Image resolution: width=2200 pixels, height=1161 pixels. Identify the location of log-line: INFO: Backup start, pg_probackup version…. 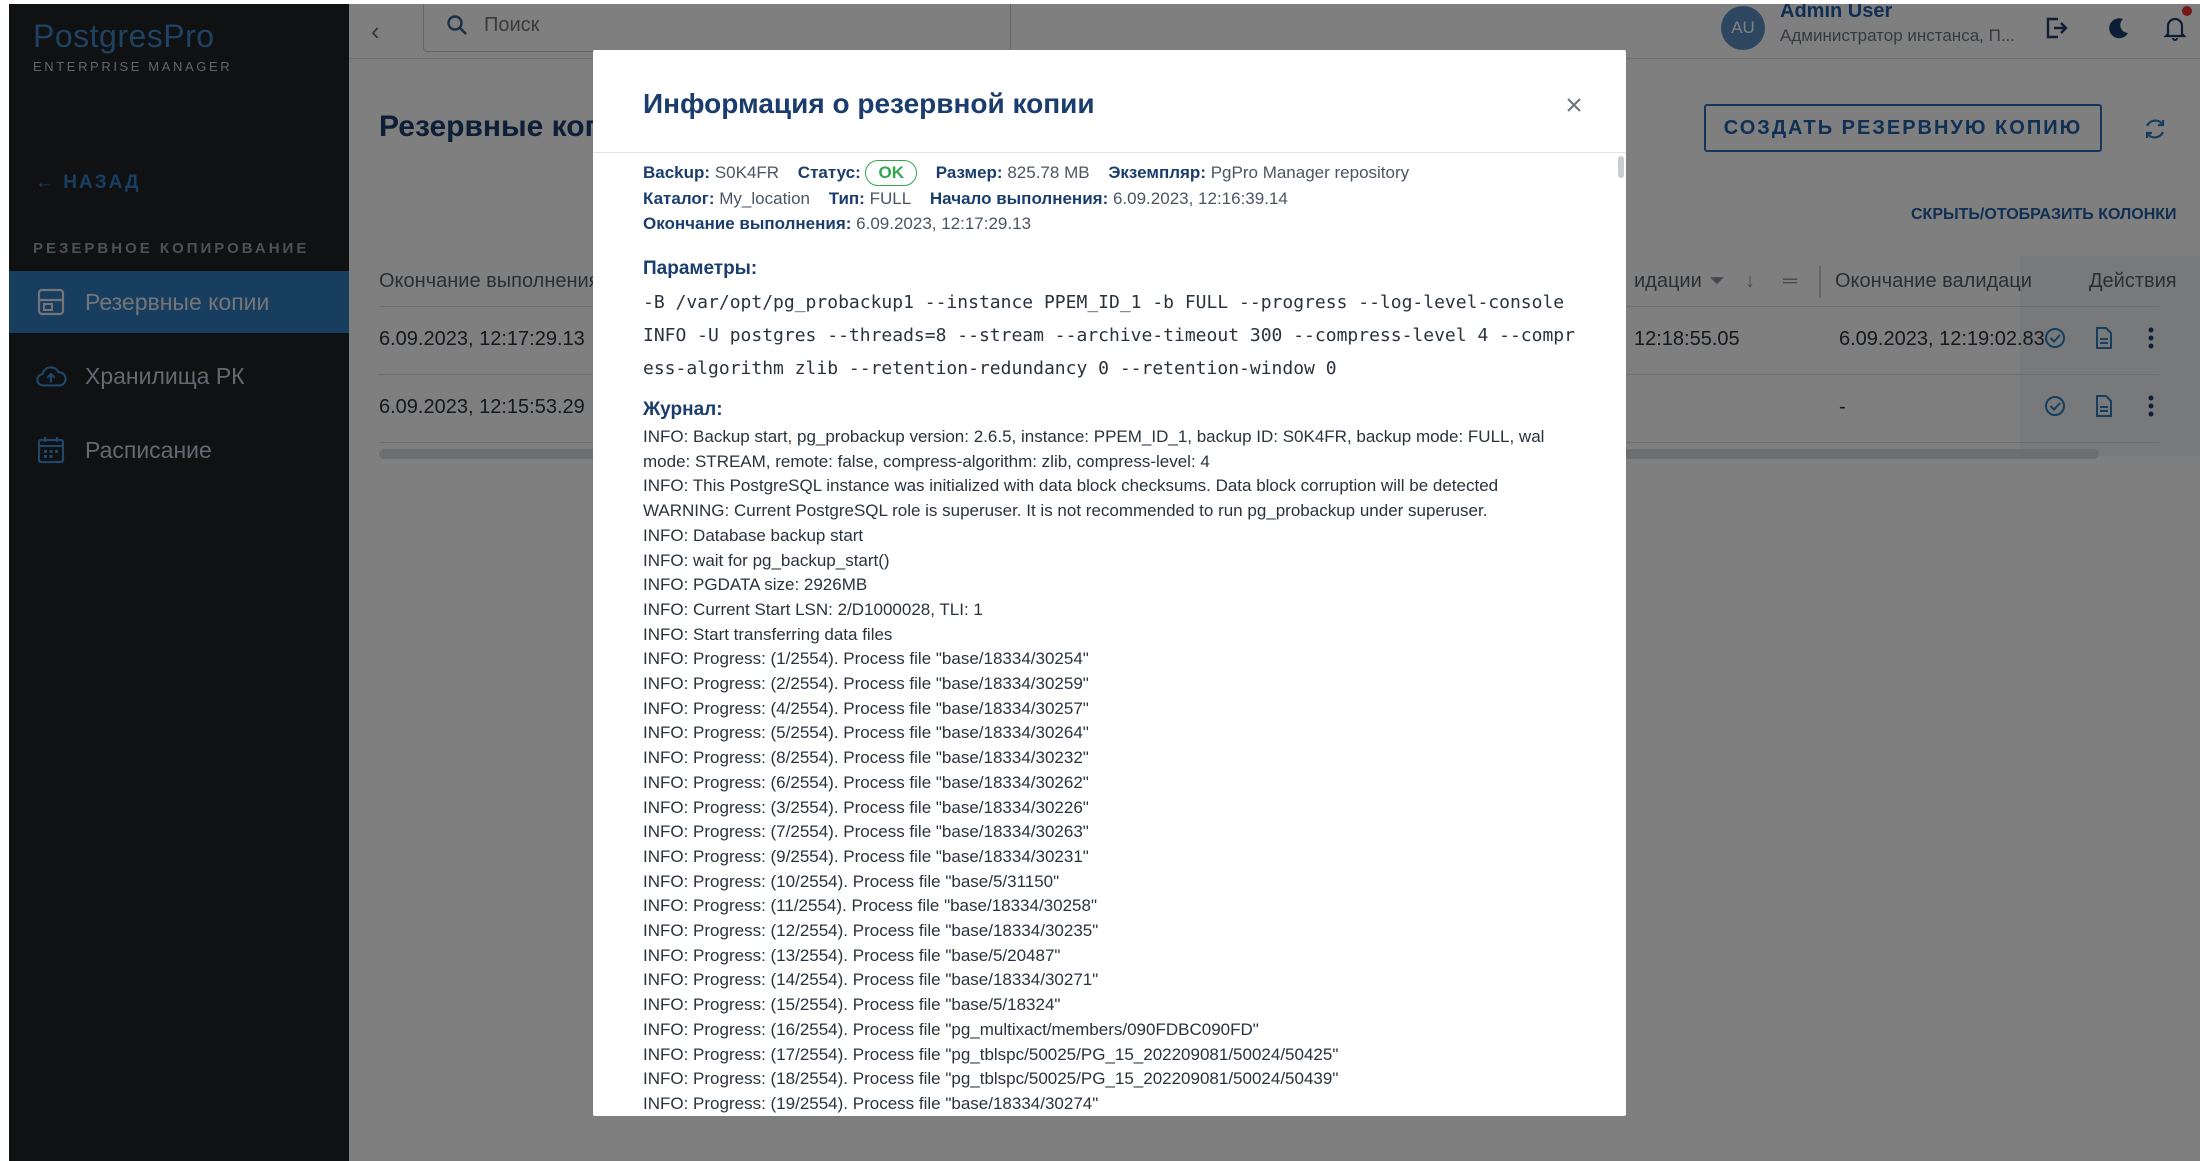
(1094, 449).